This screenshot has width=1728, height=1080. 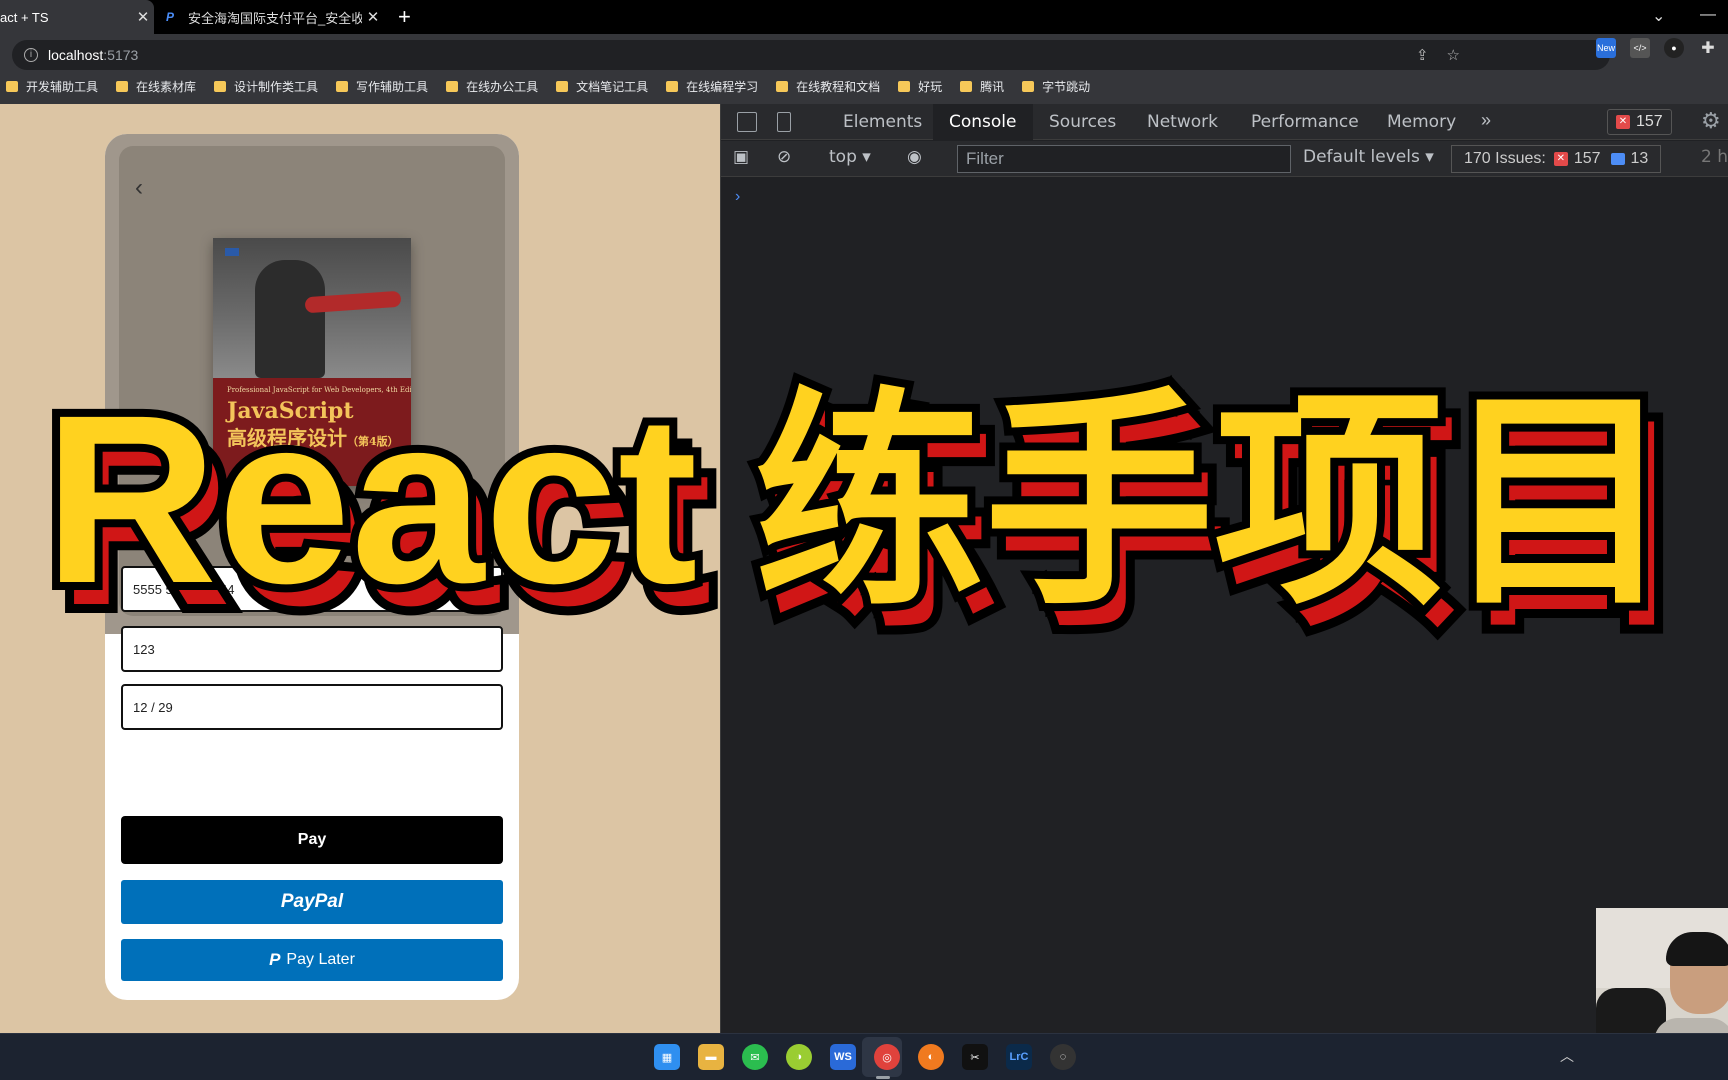 I want to click on bookmark-folder: 写作辅助工具, so click(x=382, y=86).